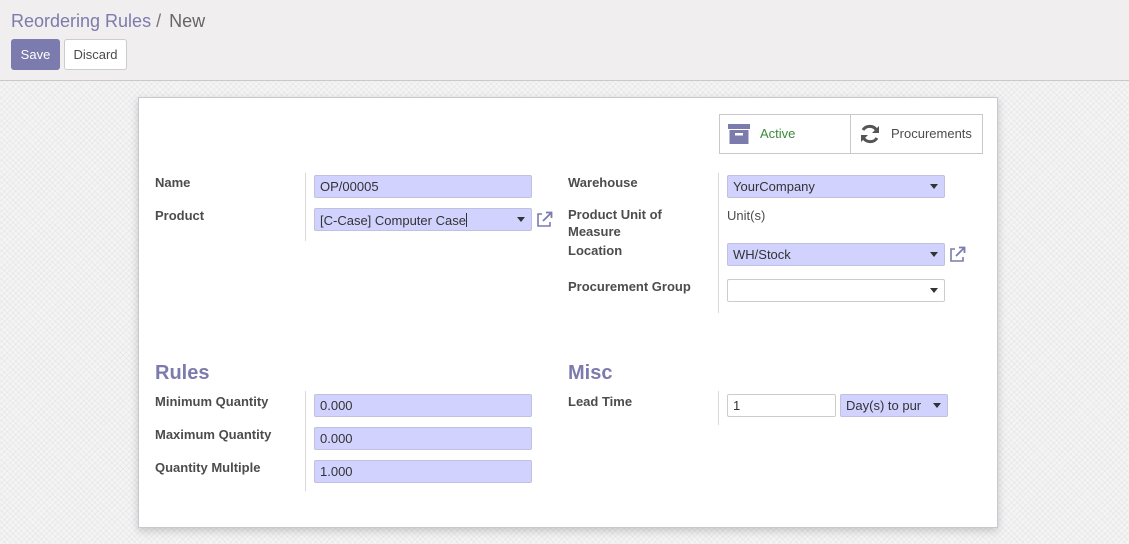  Describe the element at coordinates (180, 215) in the screenshot. I see `product-label: Product` at that location.